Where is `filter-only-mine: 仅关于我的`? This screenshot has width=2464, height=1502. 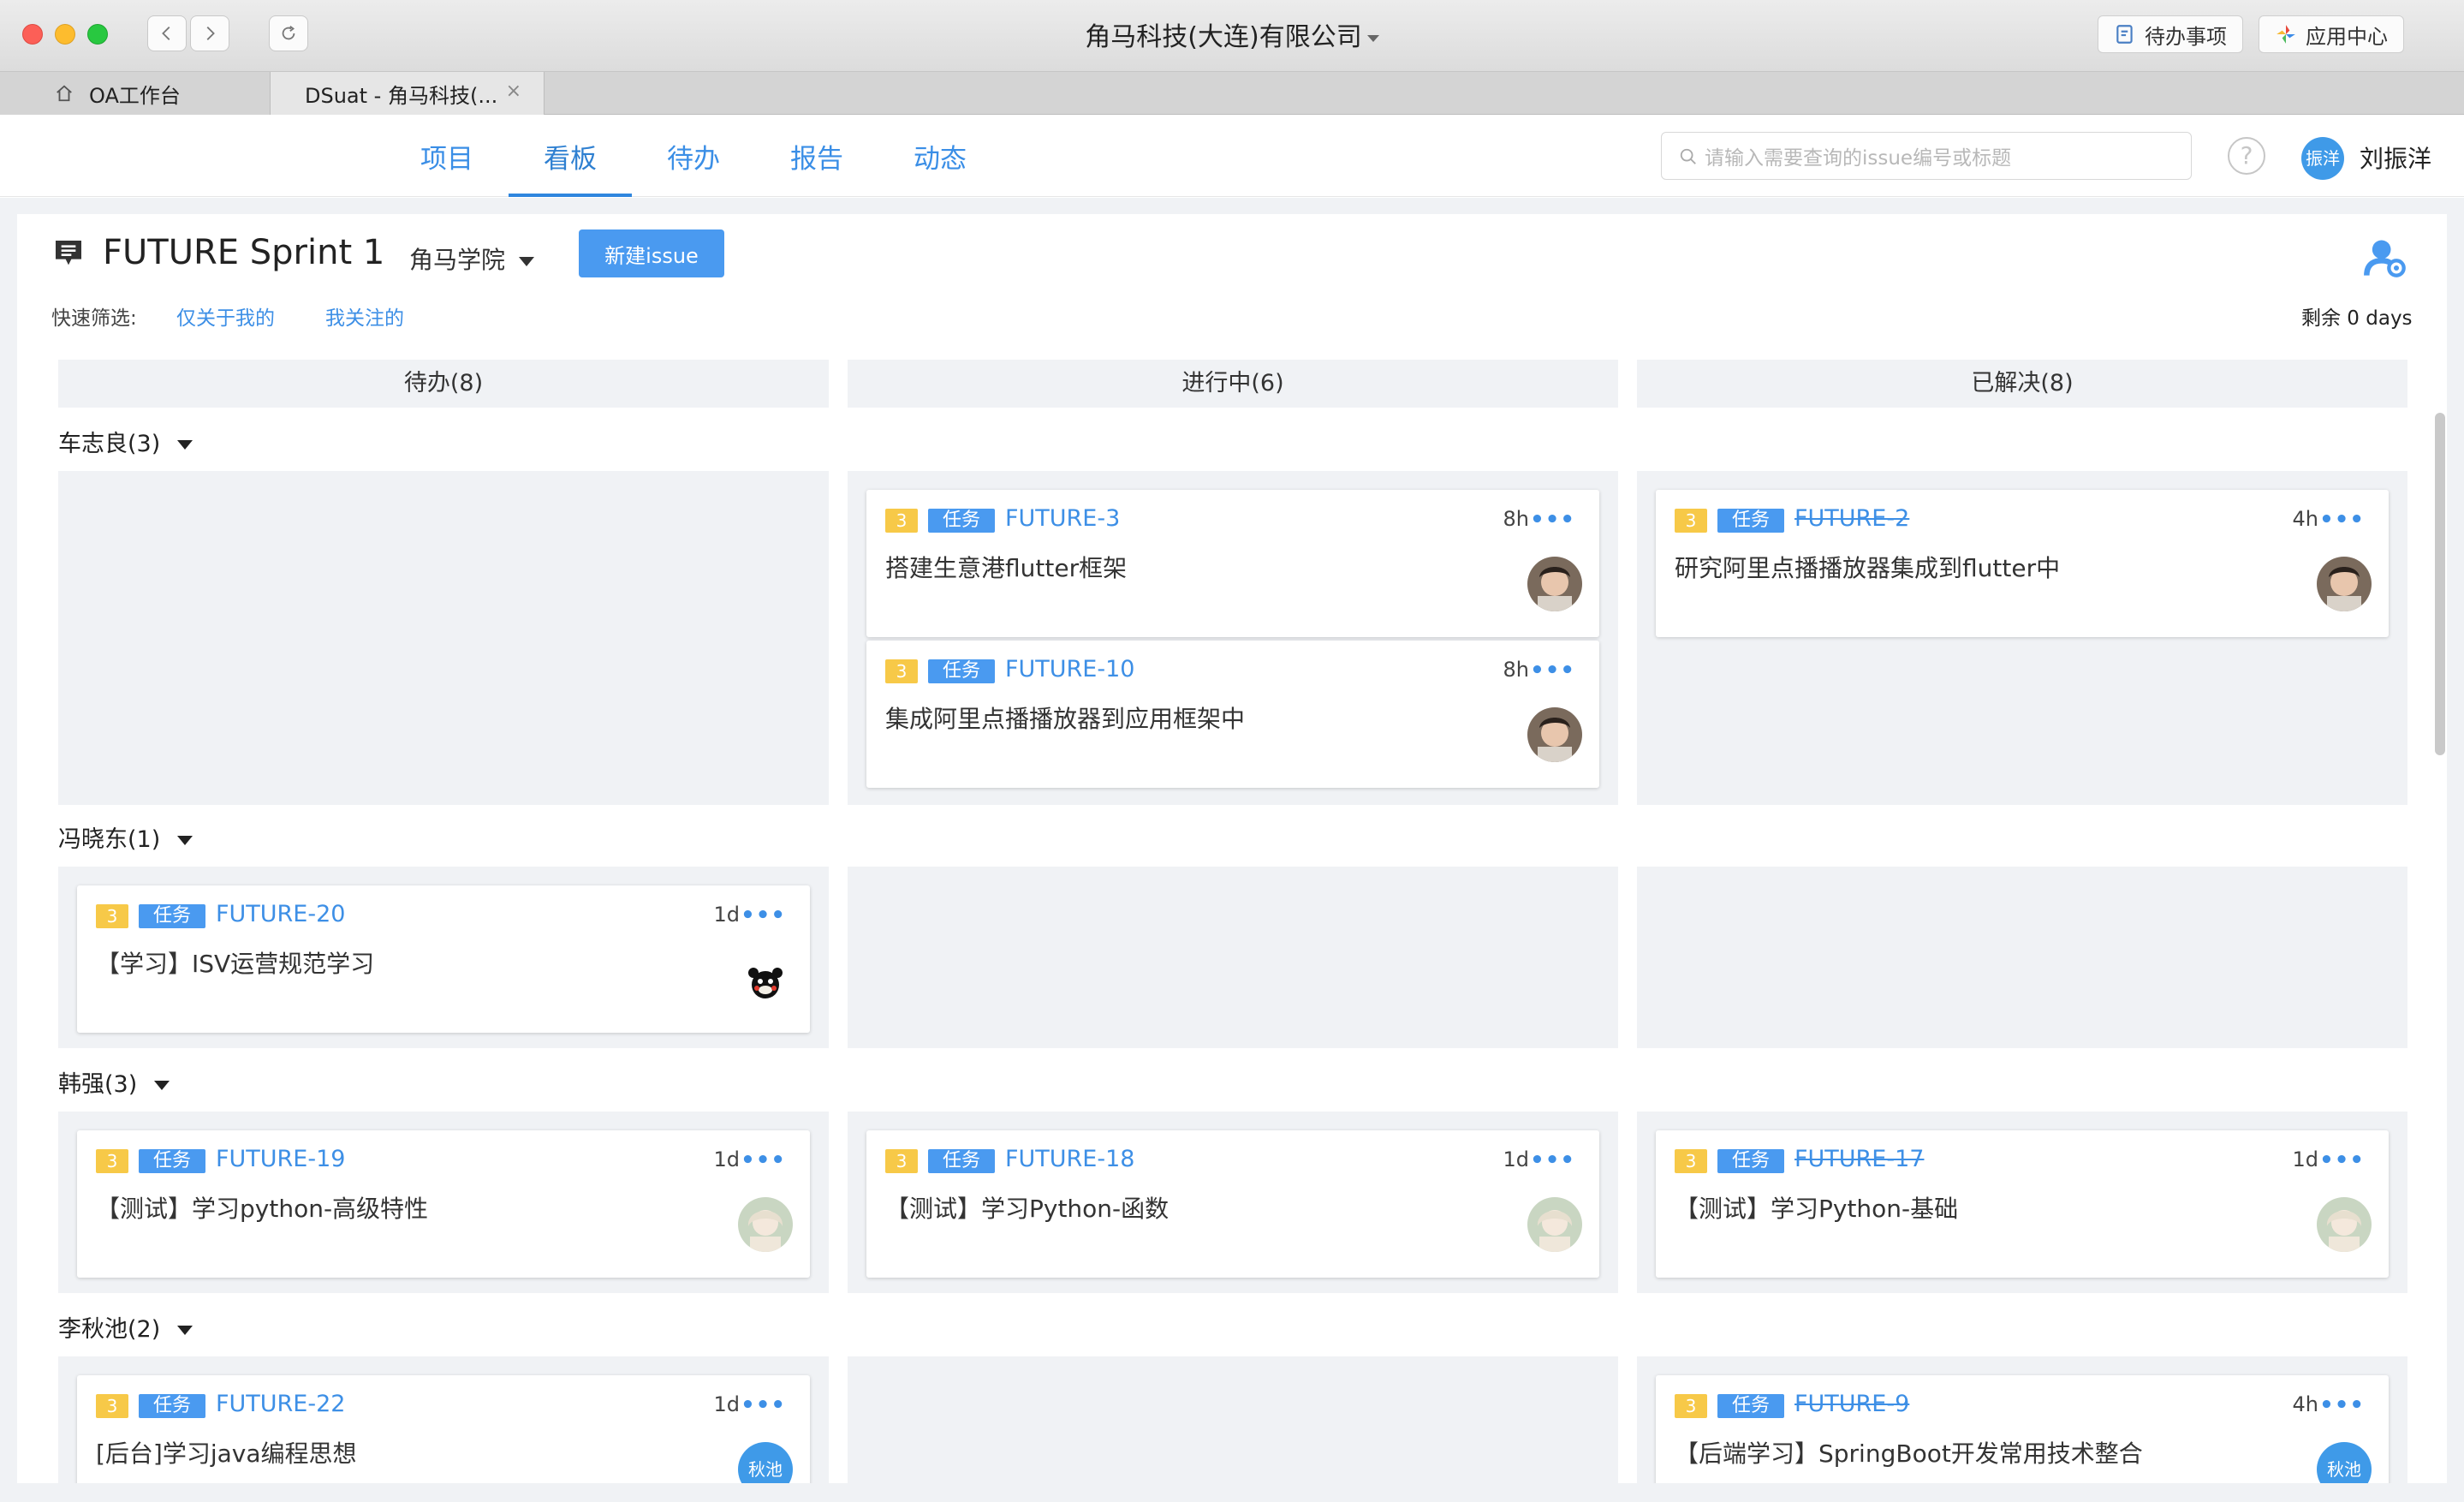
filter-only-mine: 仅关于我的 is located at coordinates (226, 316).